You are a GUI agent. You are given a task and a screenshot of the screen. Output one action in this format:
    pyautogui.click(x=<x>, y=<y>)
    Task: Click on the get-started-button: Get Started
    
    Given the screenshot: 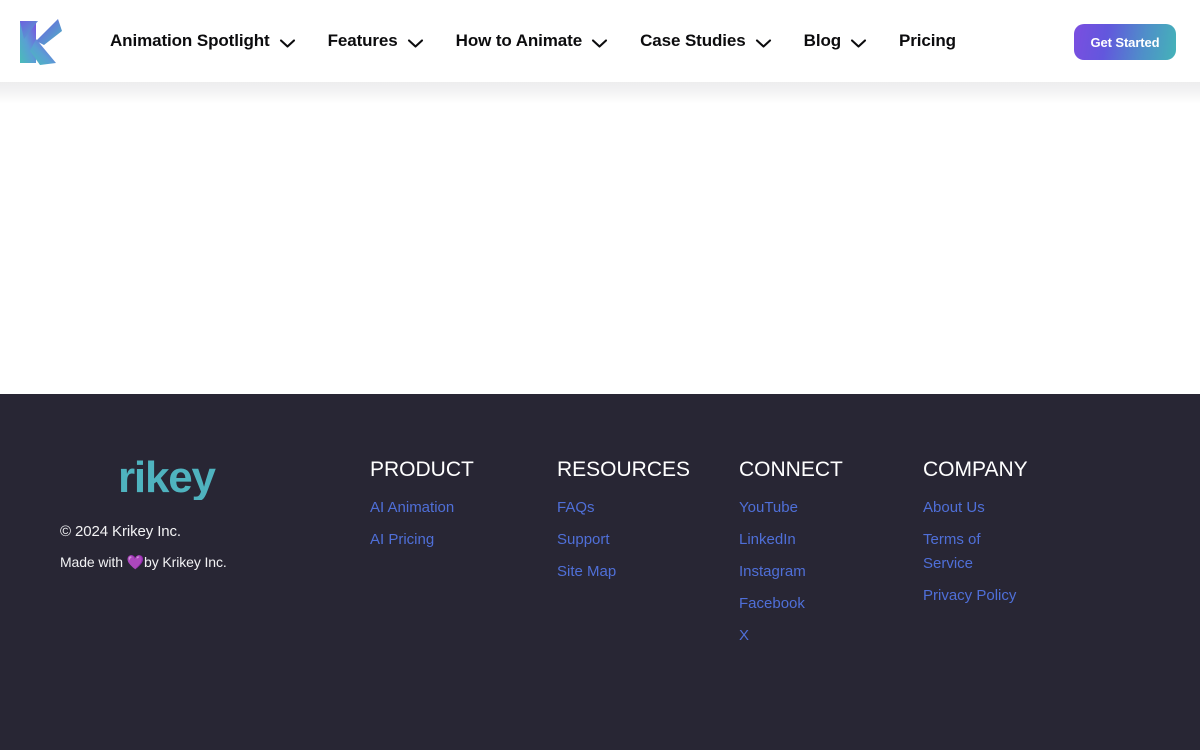 What is the action you would take?
    pyautogui.click(x=1125, y=42)
    